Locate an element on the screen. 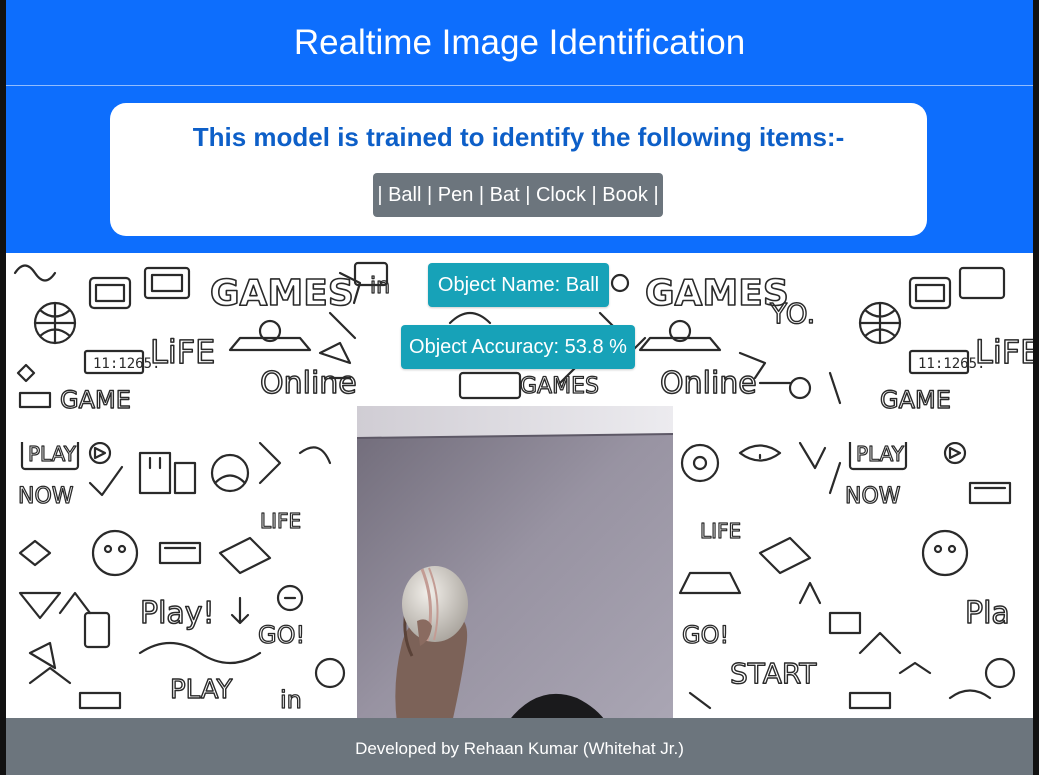 The width and height of the screenshot is (1039, 775). object-accuracy-badge: Object Accuracy: 53.8 % is located at coordinates (518, 347).